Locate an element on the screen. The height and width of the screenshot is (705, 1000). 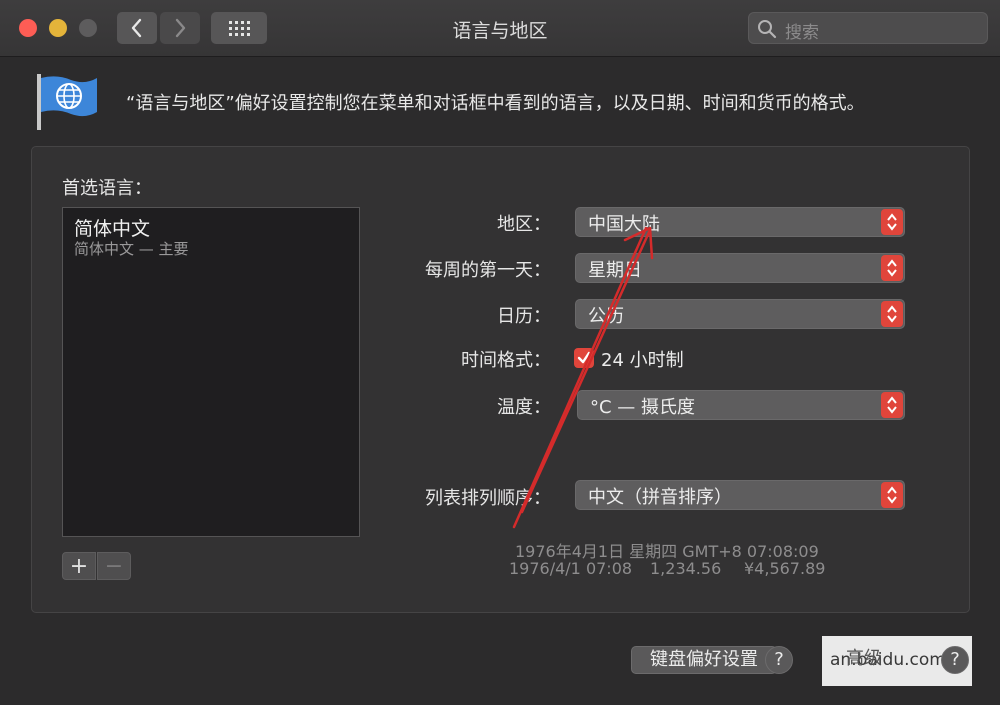
region-label: 地区： is located at coordinates (524, 224).